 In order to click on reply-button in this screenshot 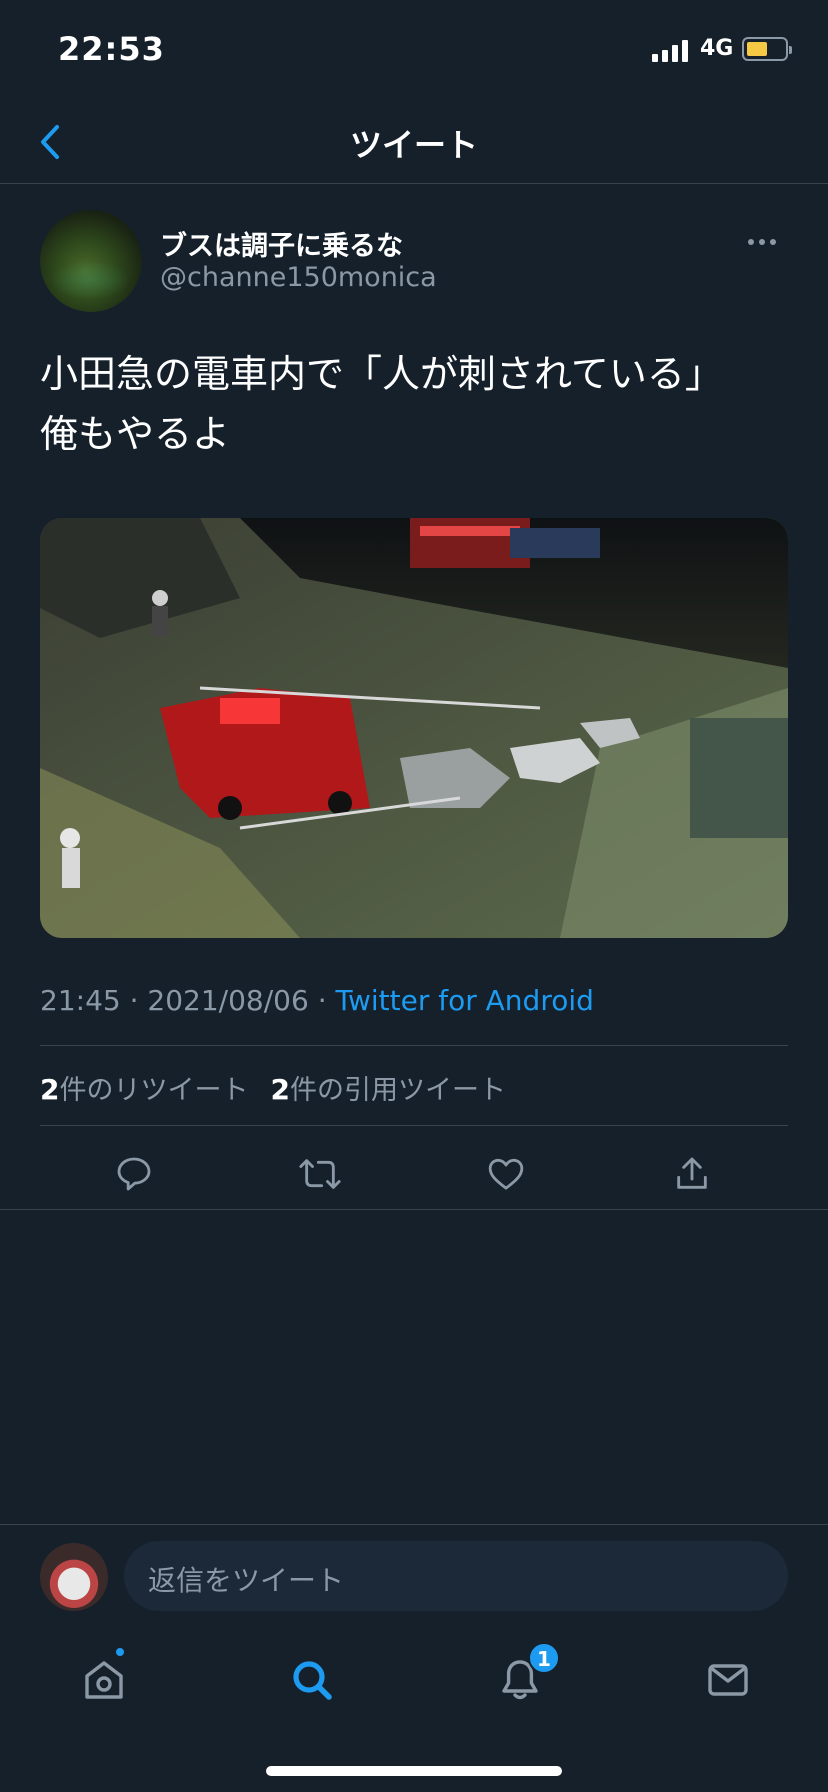, I will do `click(134, 1174)`.